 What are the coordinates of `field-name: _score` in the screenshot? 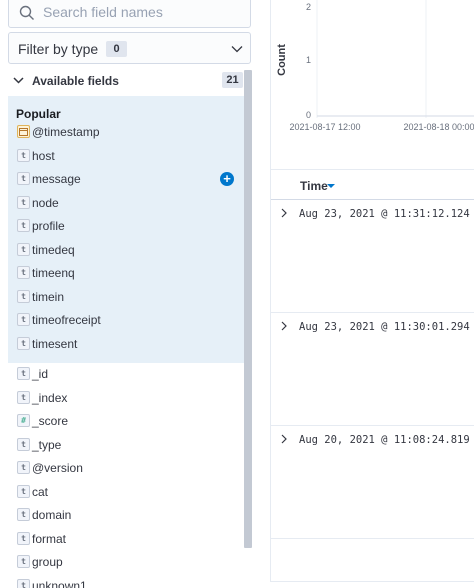 It's located at (50, 421).